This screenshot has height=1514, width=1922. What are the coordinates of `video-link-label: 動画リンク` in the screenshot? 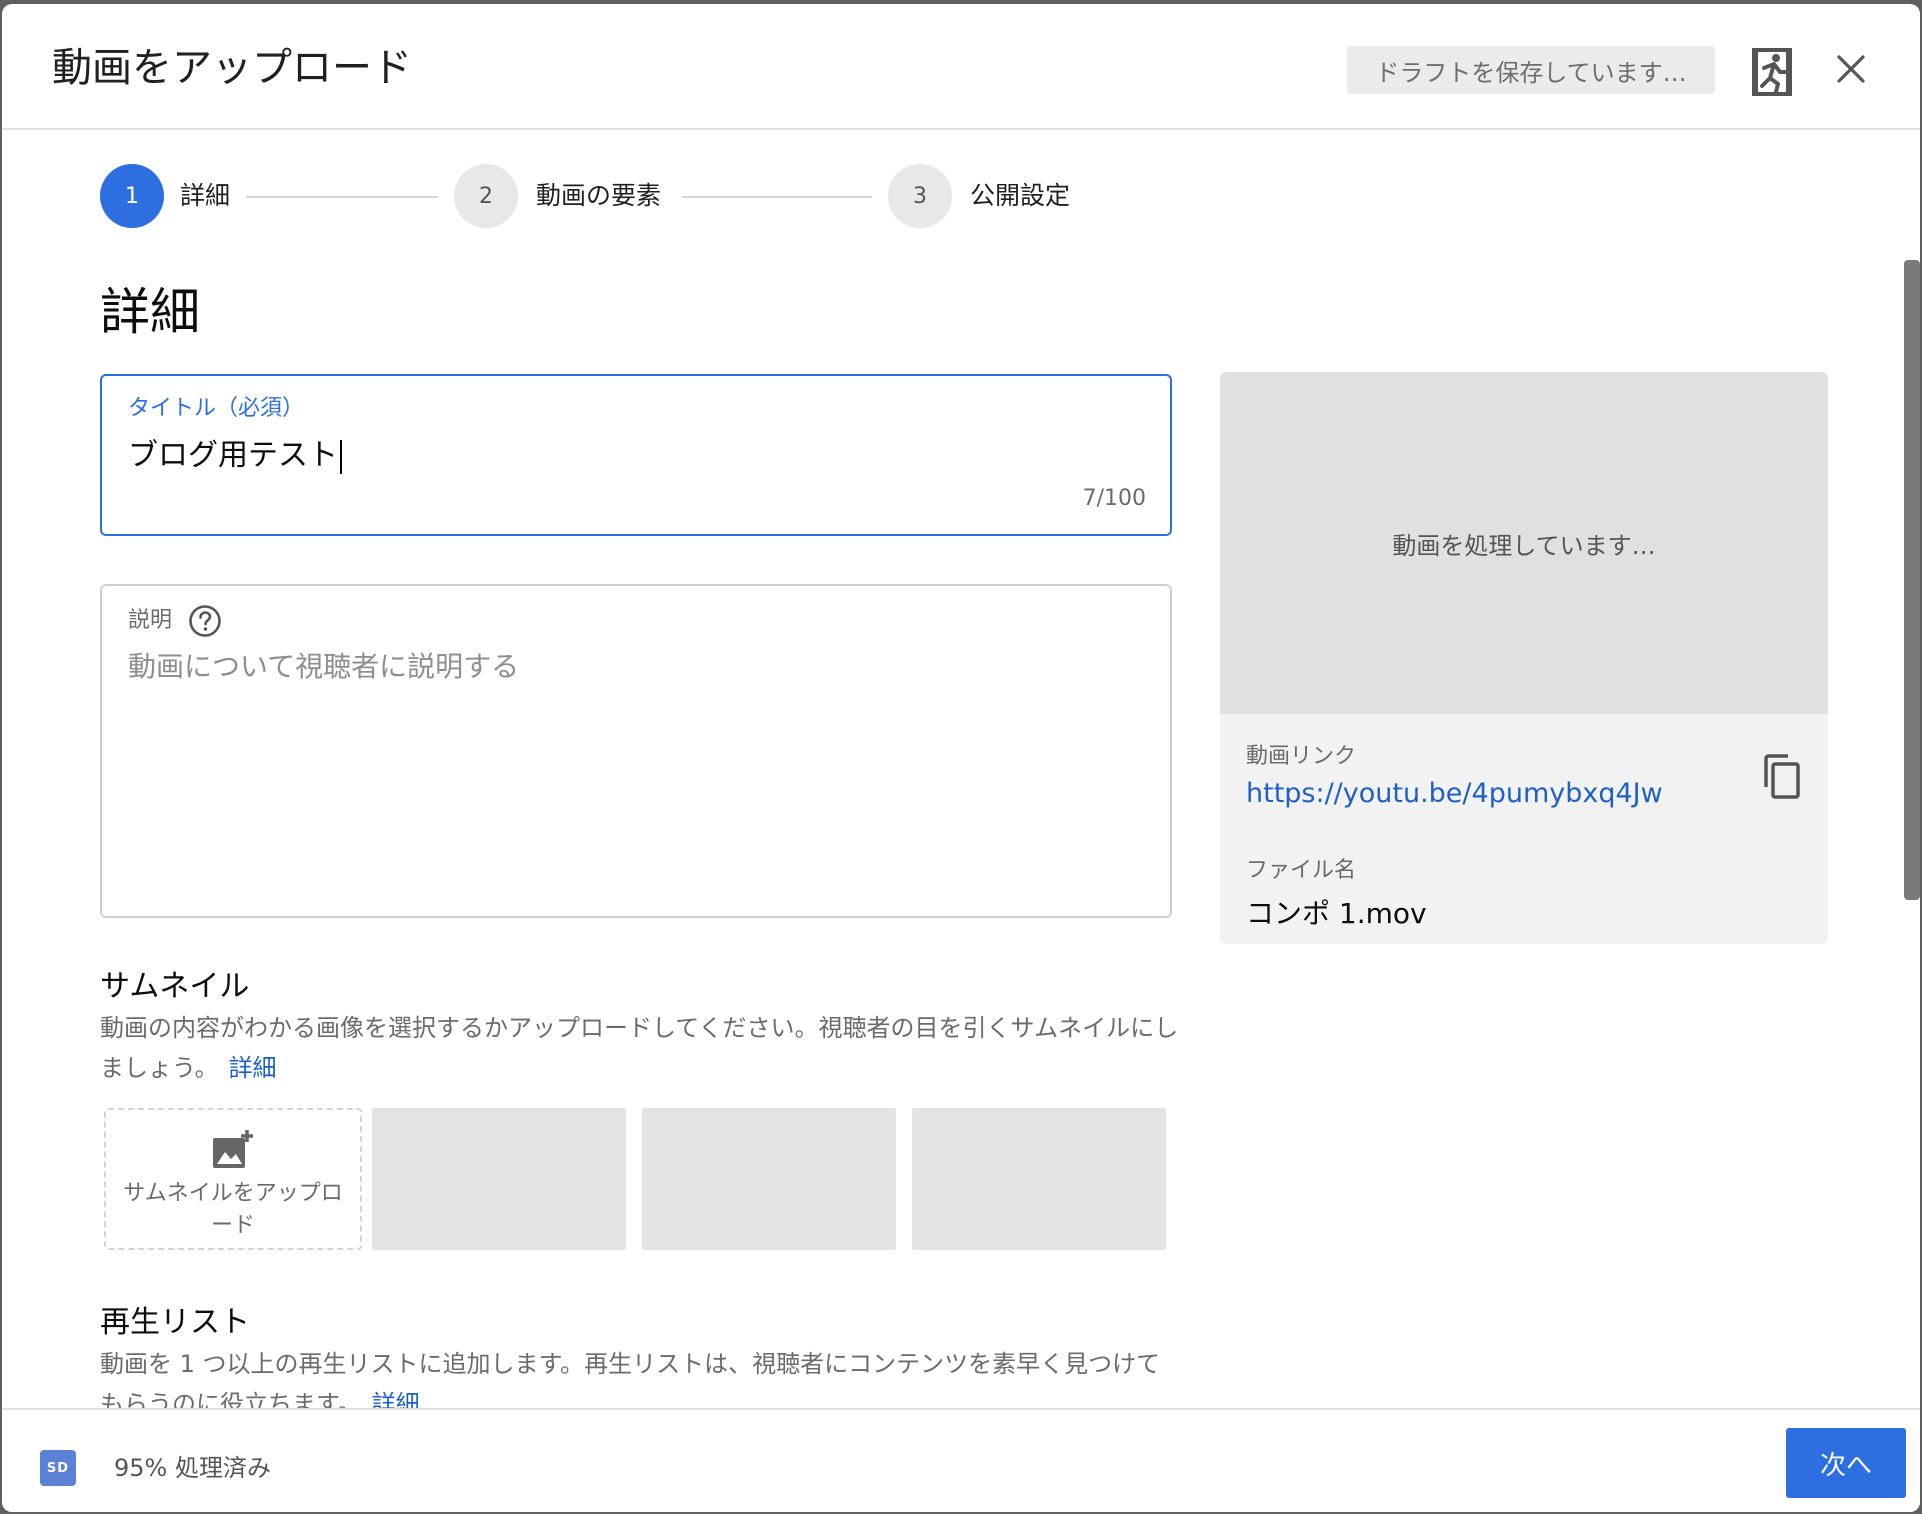 It's located at (1301, 756).